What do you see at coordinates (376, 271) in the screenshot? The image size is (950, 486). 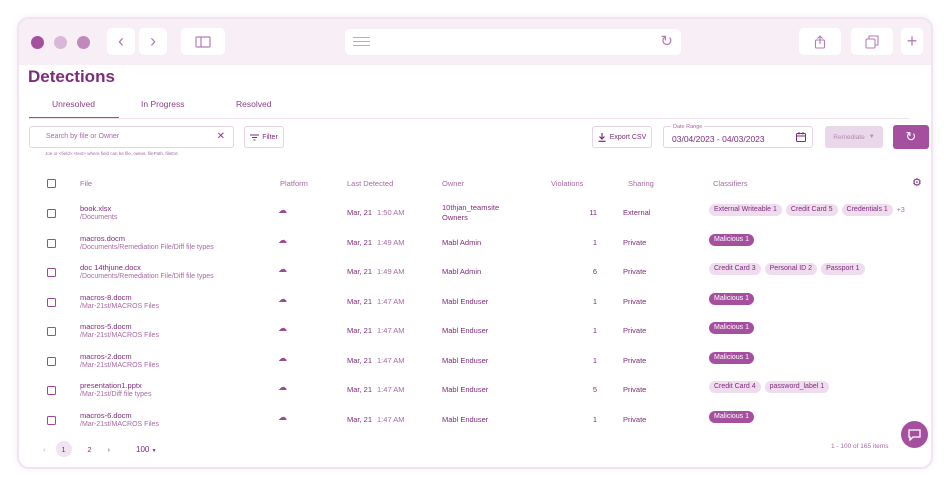 I see `last-detected: Mar, 21 1:49 AM` at bounding box center [376, 271].